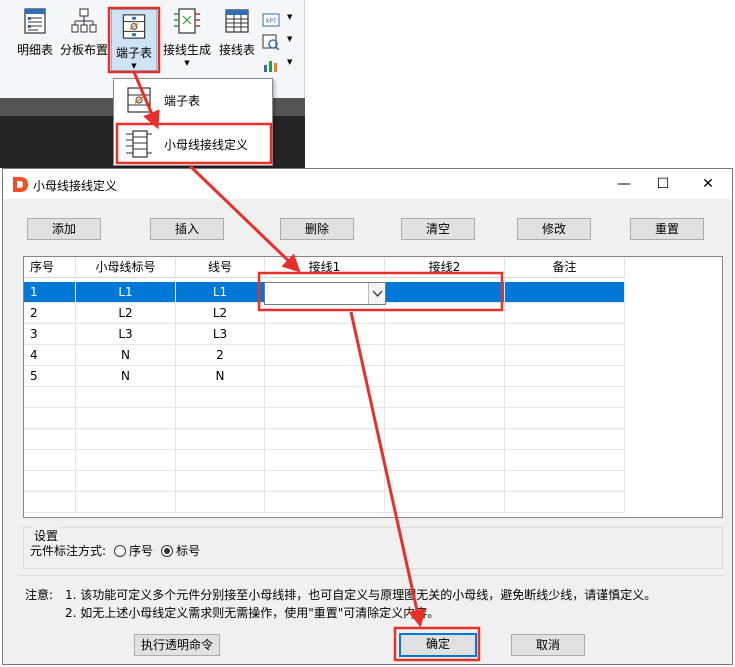 This screenshot has height=667, width=735. I want to click on table-row: 5NN, so click(373, 376).